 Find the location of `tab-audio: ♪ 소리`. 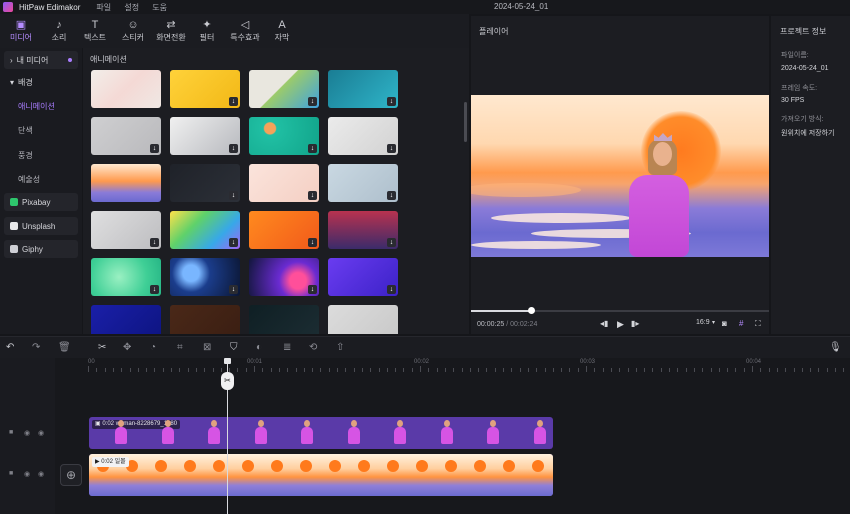

tab-audio: ♪ 소리 is located at coordinates (59, 30).